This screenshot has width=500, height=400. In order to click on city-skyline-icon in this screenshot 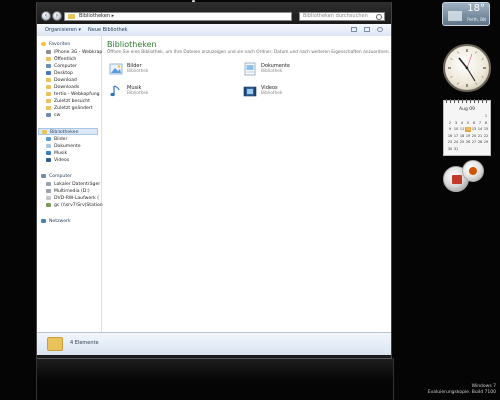, I will do `click(455, 16)`.